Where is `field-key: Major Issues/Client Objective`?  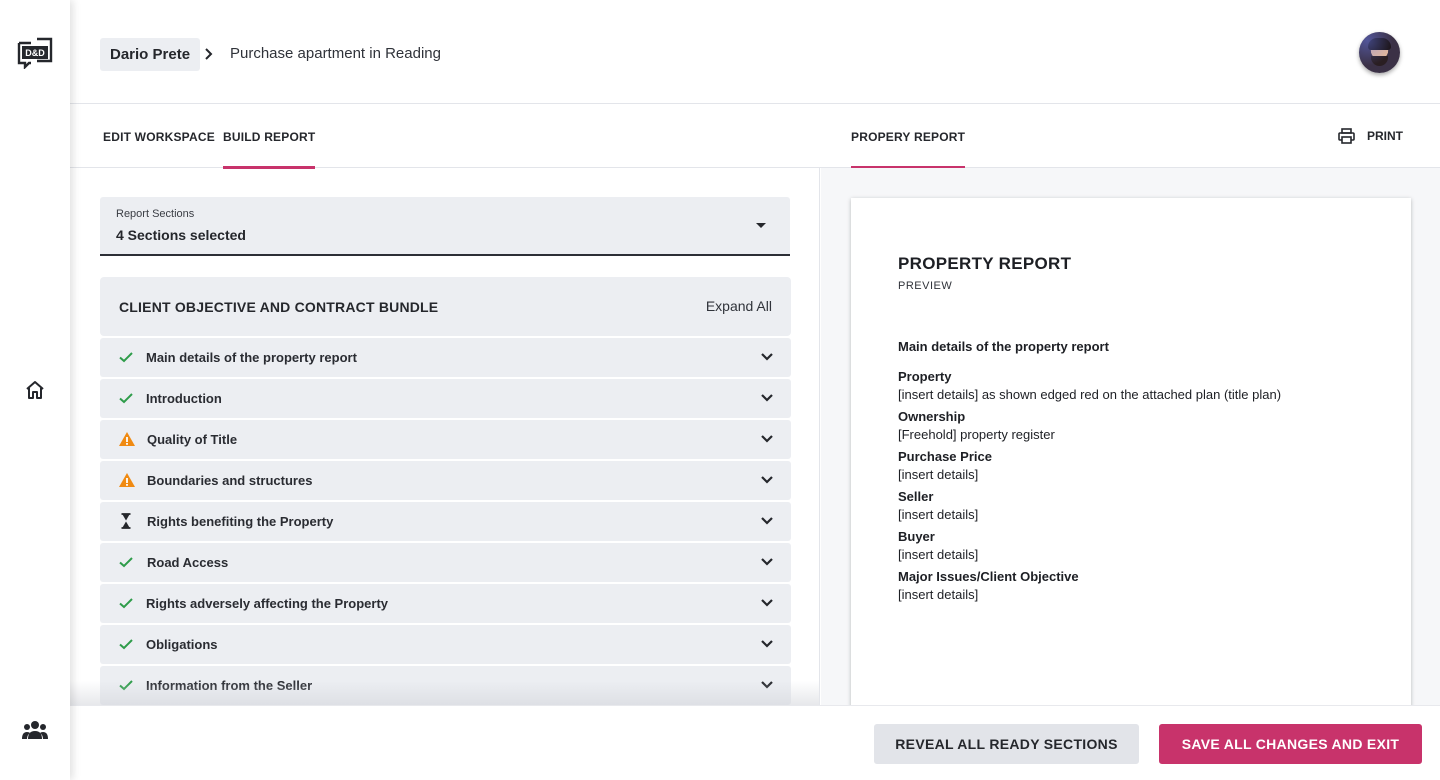 field-key: Major Issues/Client Objective is located at coordinates (988, 576).